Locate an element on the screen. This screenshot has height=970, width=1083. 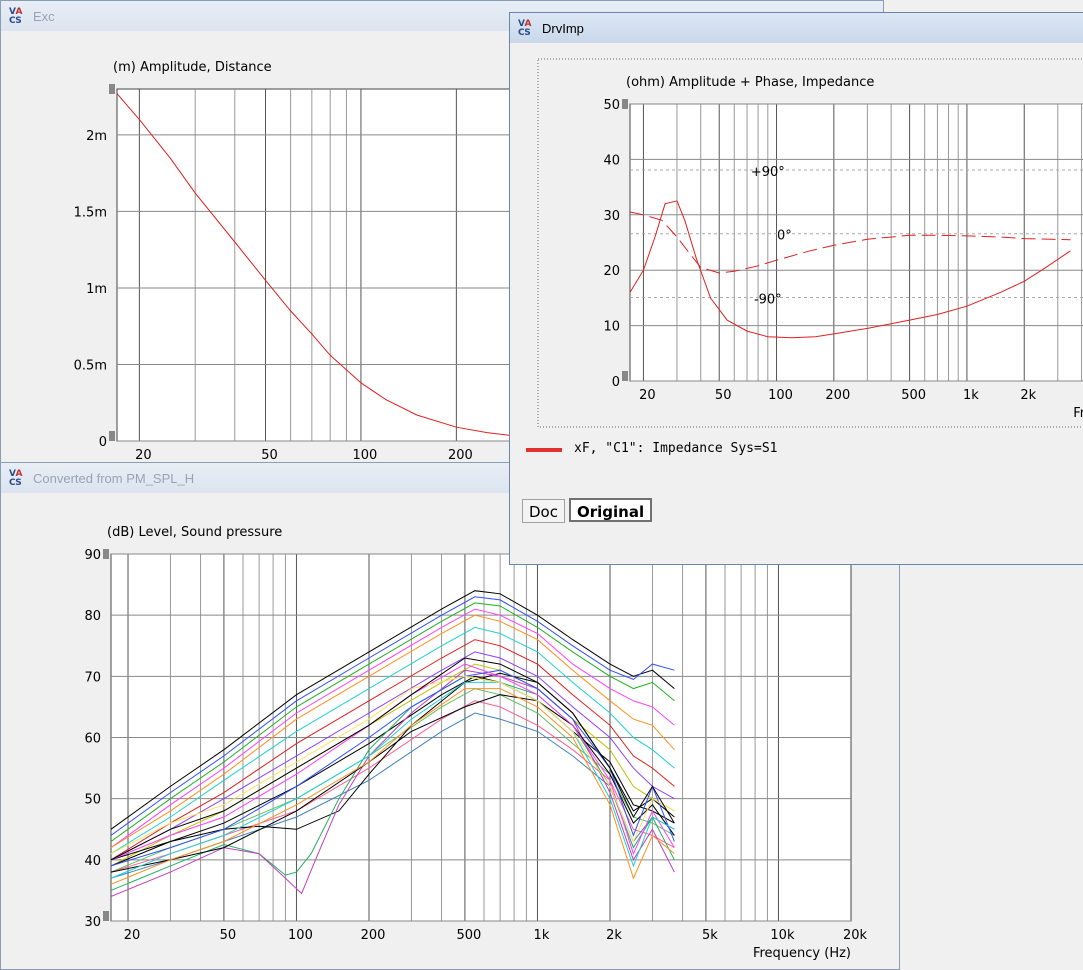
chart-title: (ohm) Amplitude + Phase, Impedance is located at coordinates (750, 82).